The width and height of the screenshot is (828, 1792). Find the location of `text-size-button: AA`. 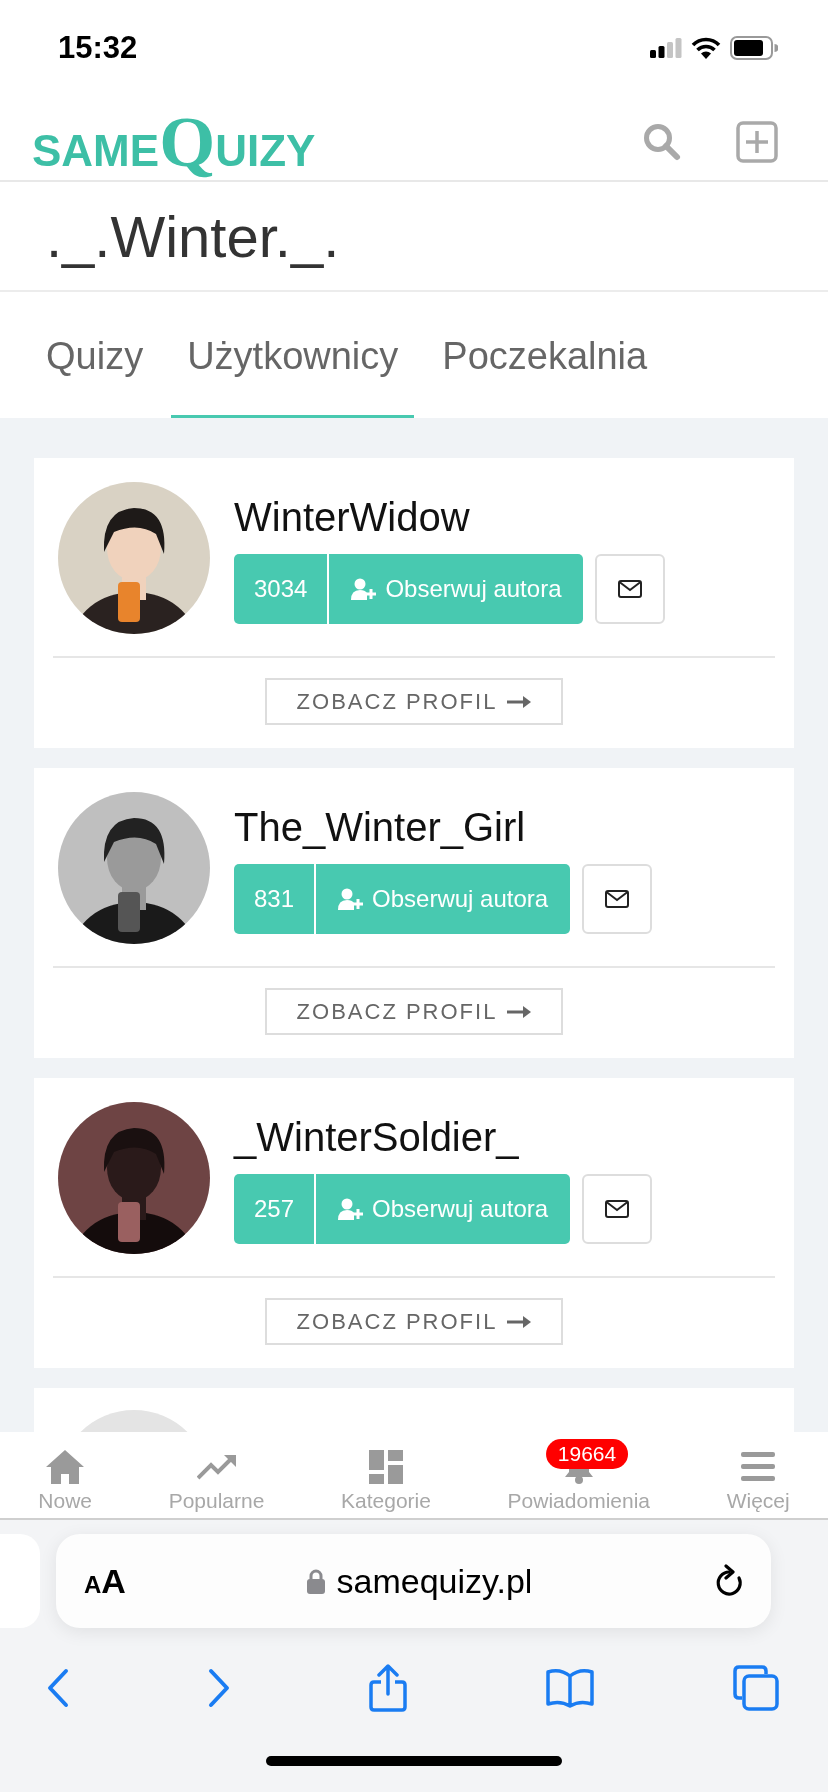

text-size-button: AA is located at coordinates (105, 1581).